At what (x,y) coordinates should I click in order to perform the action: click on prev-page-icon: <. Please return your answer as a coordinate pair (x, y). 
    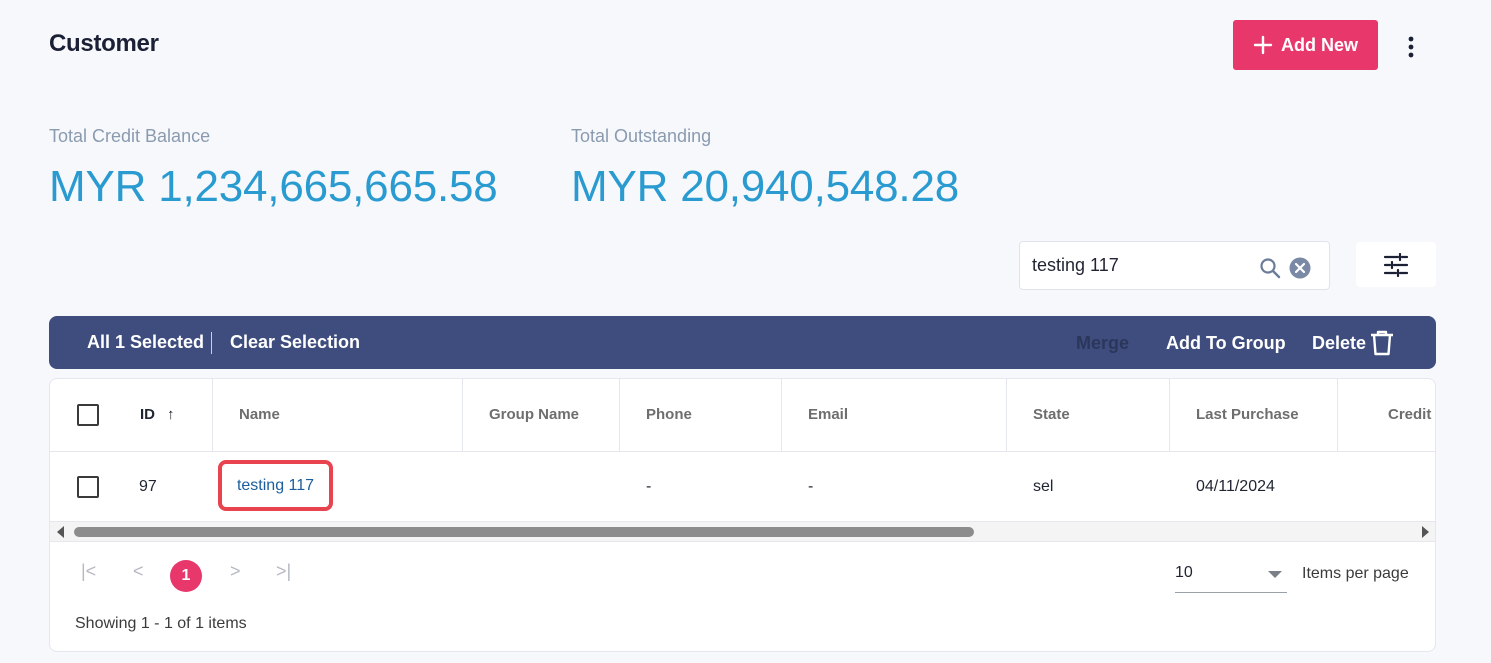
    Looking at the image, I should click on (138, 571).